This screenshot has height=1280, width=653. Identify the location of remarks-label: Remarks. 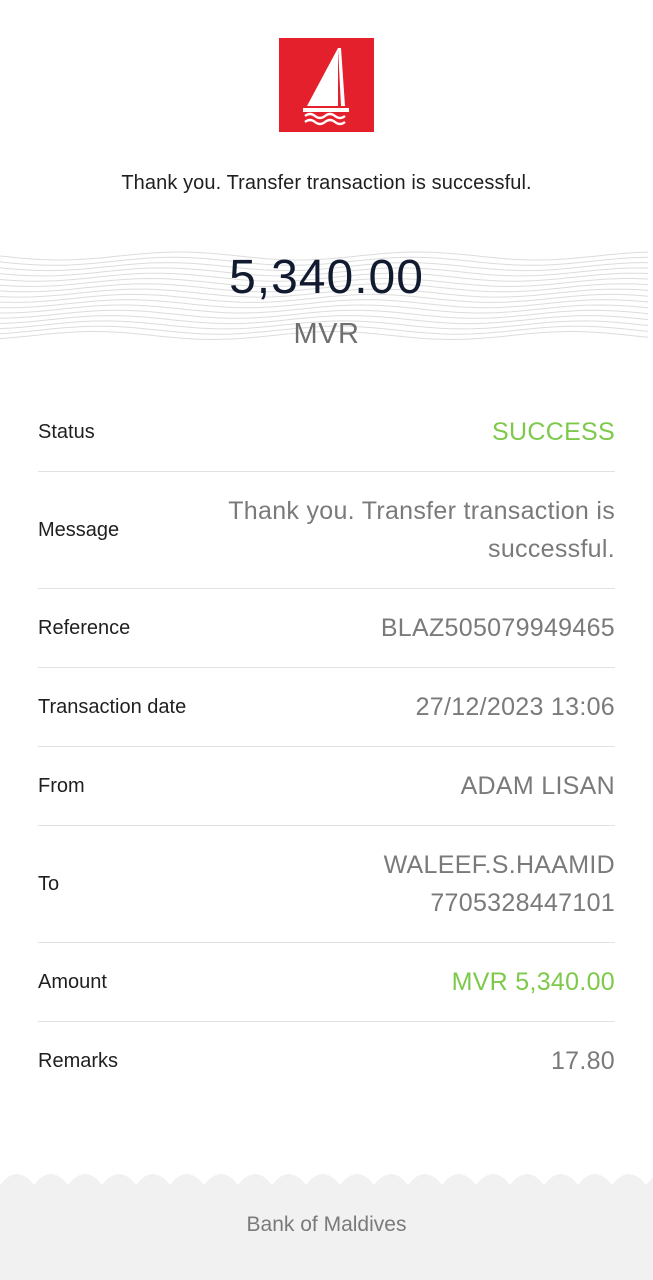
(78, 1060).